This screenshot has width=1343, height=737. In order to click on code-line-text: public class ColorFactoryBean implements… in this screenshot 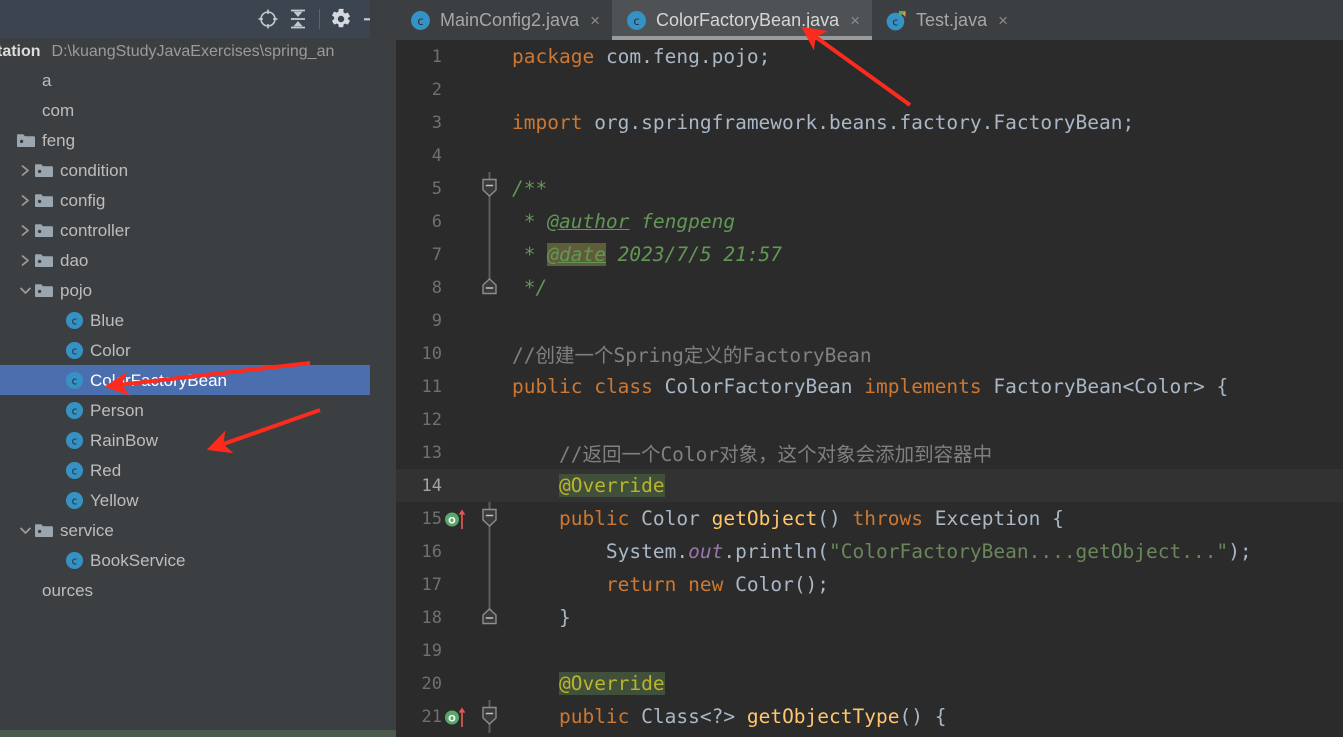, I will do `click(867, 386)`.